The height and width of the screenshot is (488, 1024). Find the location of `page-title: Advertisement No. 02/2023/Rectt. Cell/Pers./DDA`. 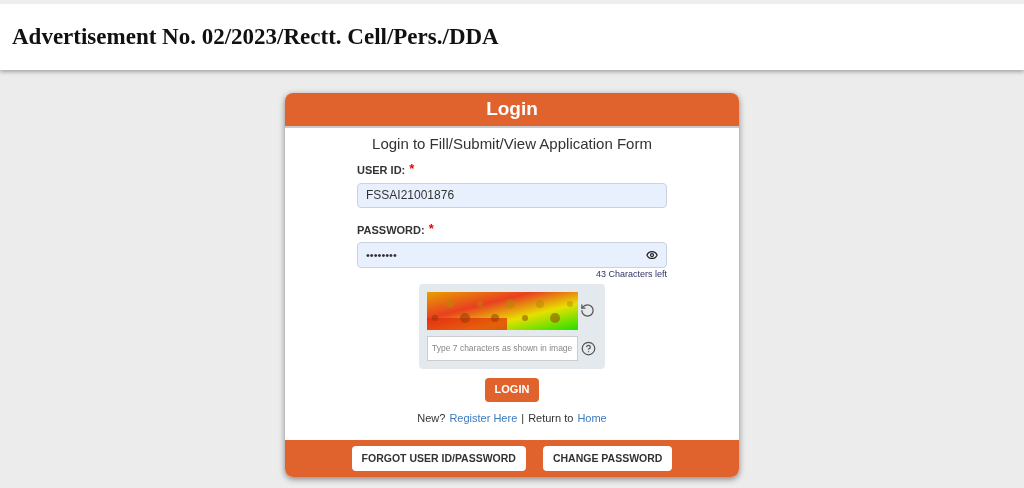

page-title: Advertisement No. 02/2023/Rectt. Cell/Pers./DDA is located at coordinates (255, 36).